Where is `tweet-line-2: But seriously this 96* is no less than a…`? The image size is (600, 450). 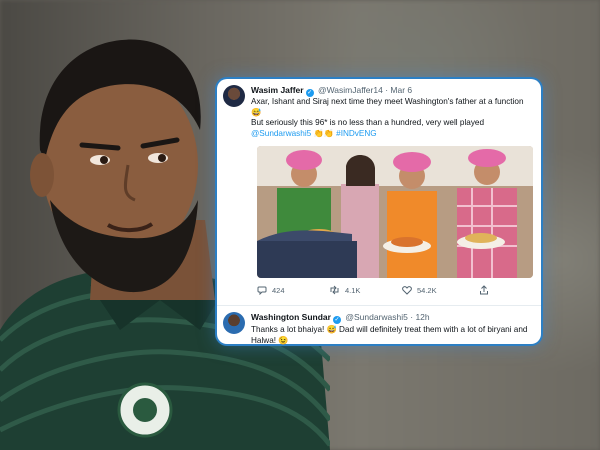 tweet-line-2: But seriously this 96* is no less than a… is located at coordinates (368, 123).